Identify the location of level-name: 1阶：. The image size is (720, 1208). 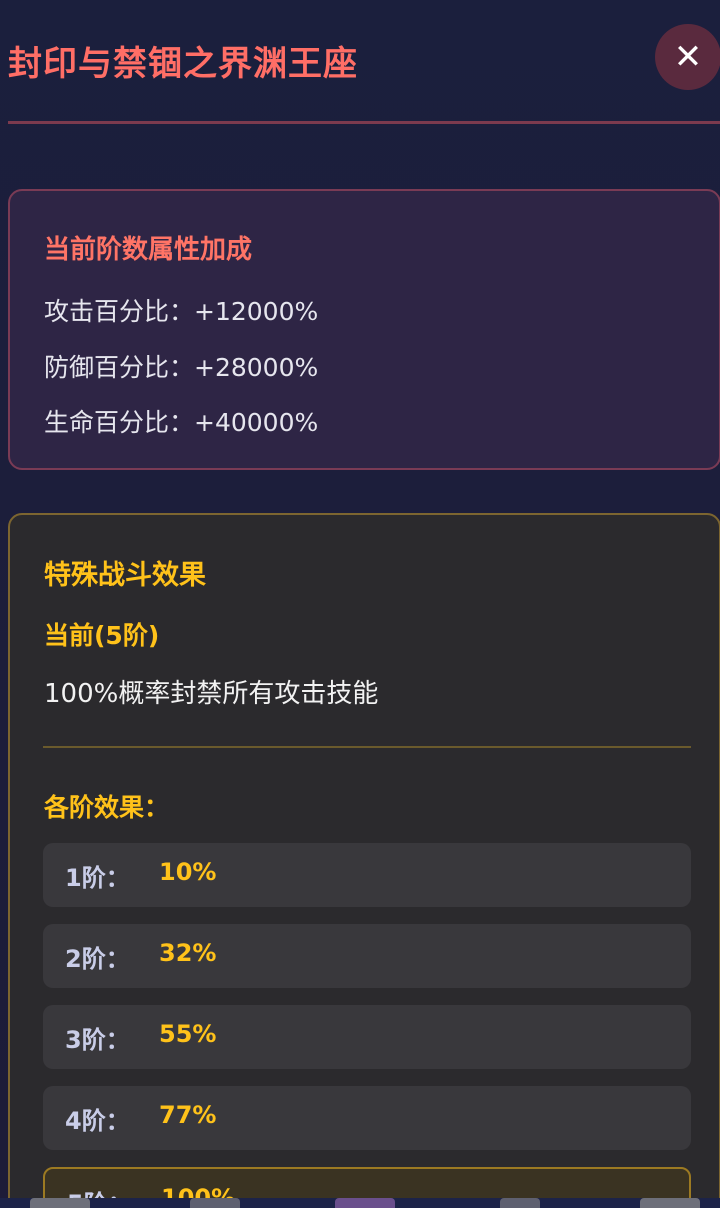
(97, 878).